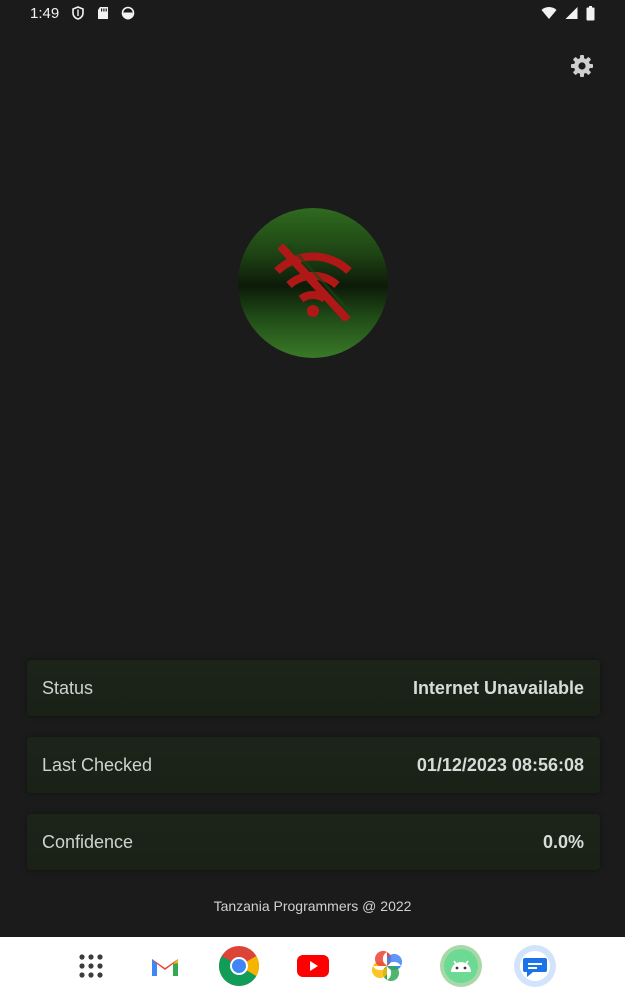 This screenshot has width=625, height=1000. I want to click on app-drawer-icon, so click(91, 968).